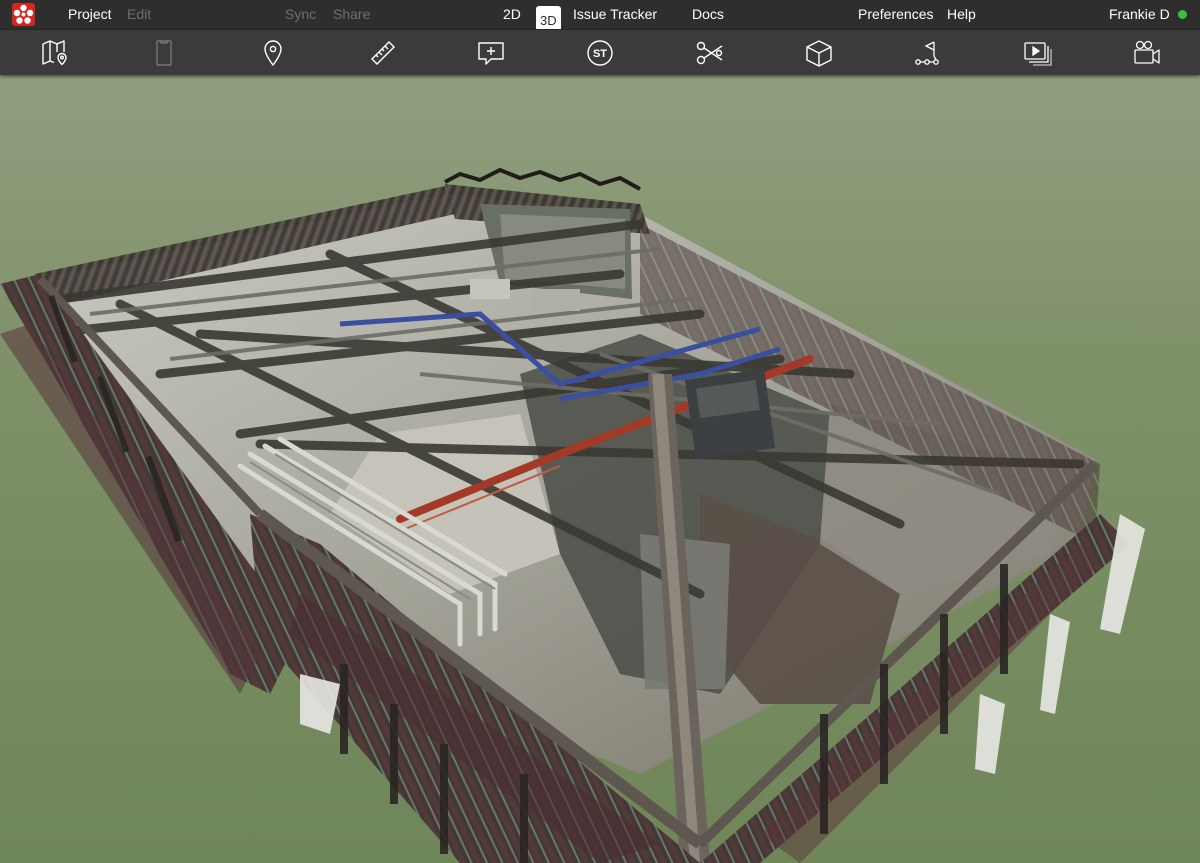 This screenshot has width=1200, height=863. Describe the element at coordinates (1182, 14) in the screenshot. I see `online-status-icon` at that location.